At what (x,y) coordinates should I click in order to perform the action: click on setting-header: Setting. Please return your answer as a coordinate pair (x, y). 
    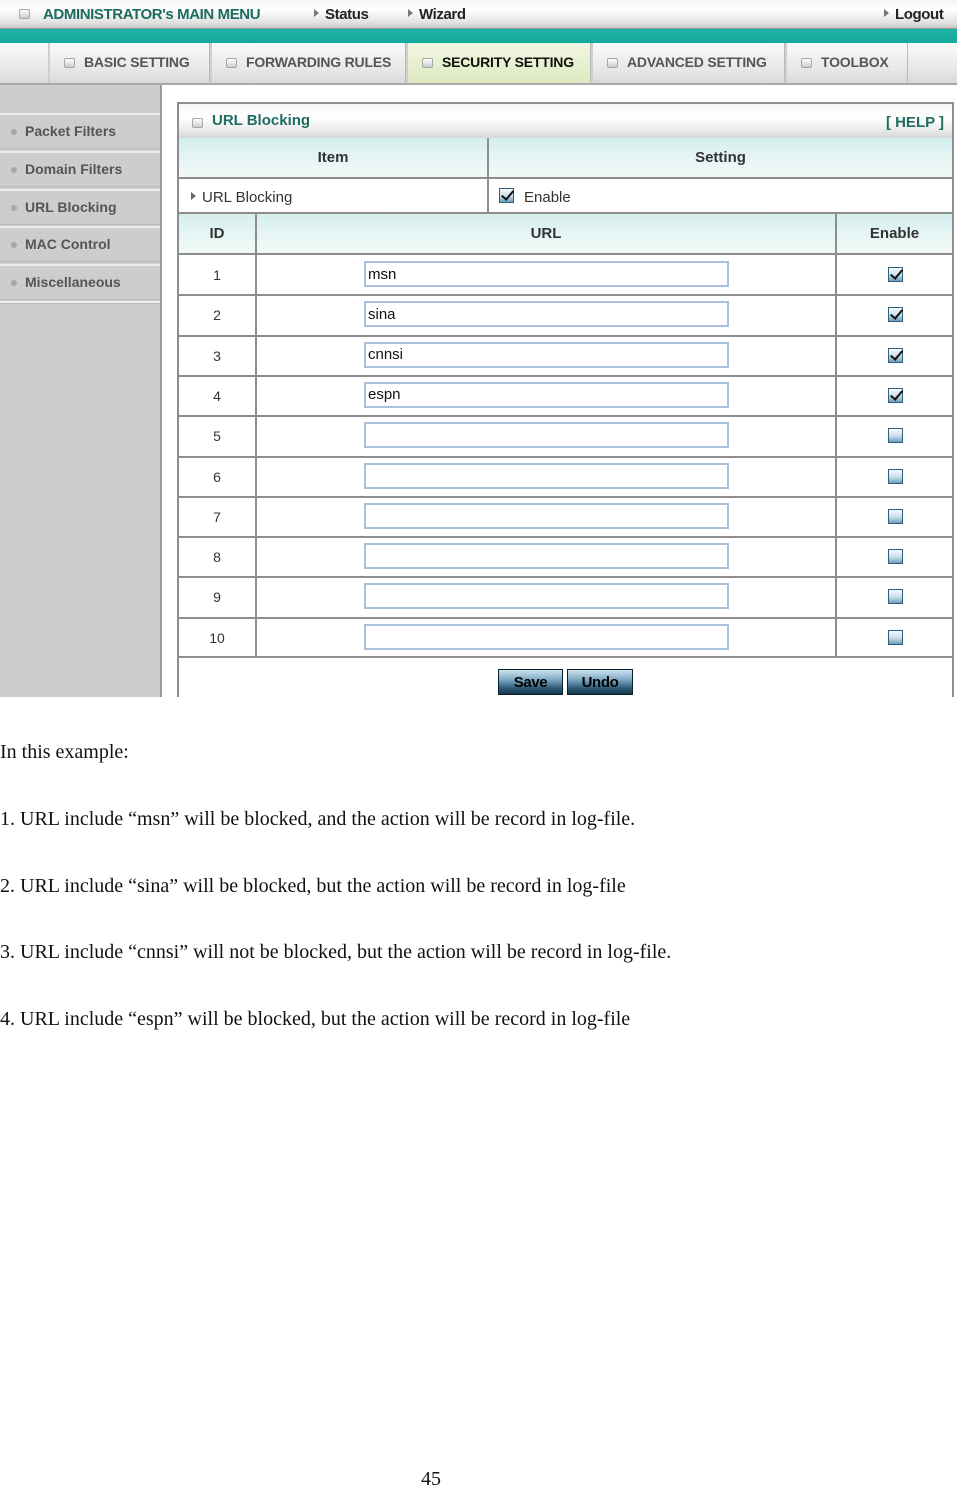
    Looking at the image, I should click on (720, 157).